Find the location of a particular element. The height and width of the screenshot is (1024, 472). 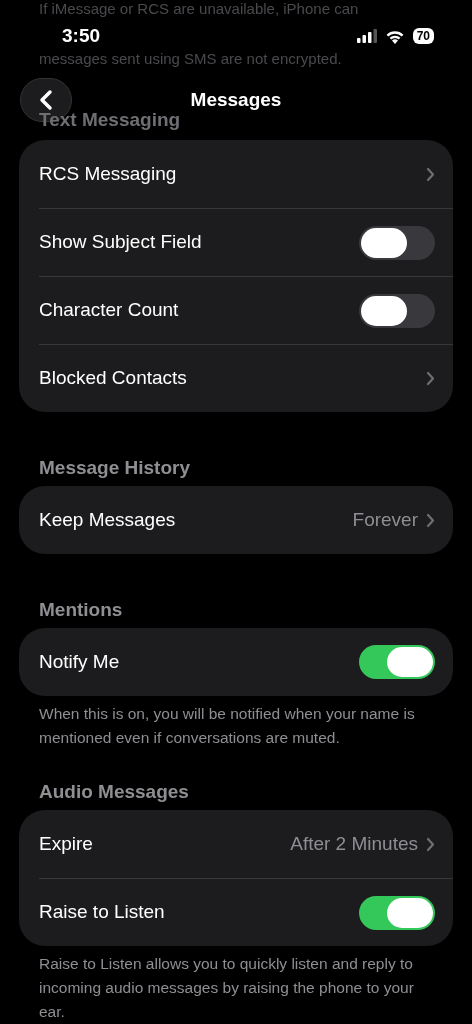

section-footer: Raise to Listen allows you to quickly listen and reply to incoming audio messages by raising the phone to your ear. is located at coordinates (236, 985).